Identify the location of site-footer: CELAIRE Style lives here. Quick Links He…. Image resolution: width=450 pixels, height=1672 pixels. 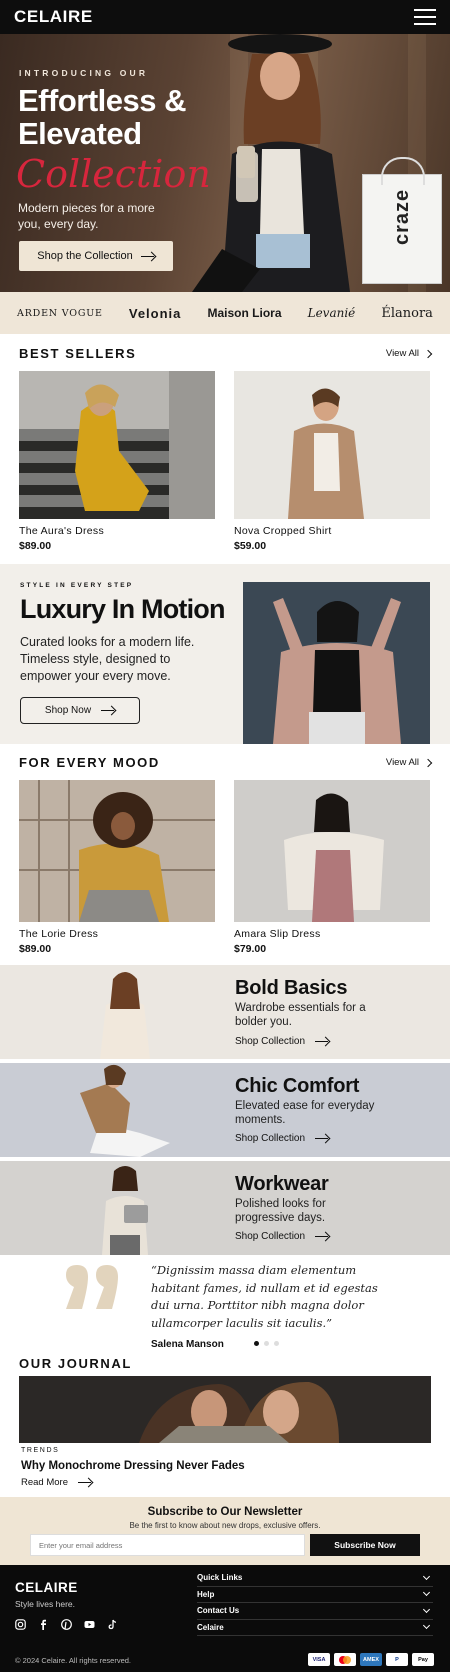
(225, 1618).